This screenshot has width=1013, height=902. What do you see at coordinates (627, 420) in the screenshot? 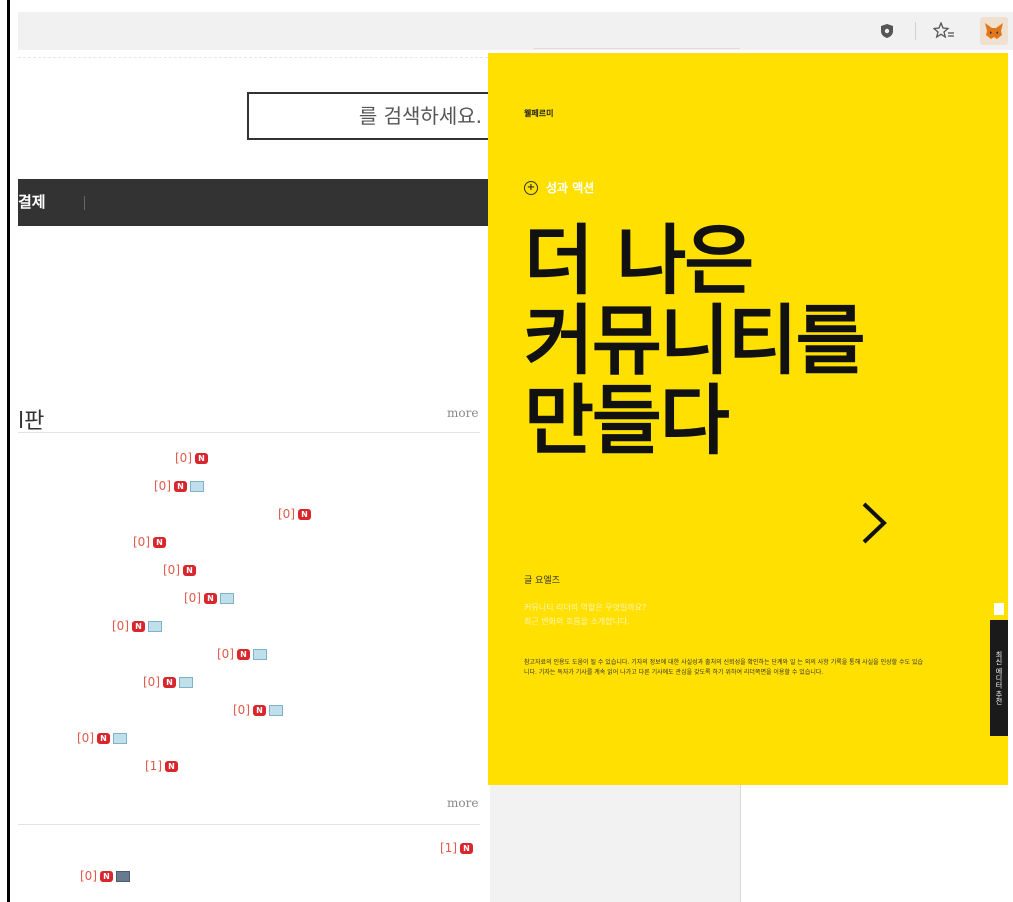
I see `headline-line: 만들다` at bounding box center [627, 420].